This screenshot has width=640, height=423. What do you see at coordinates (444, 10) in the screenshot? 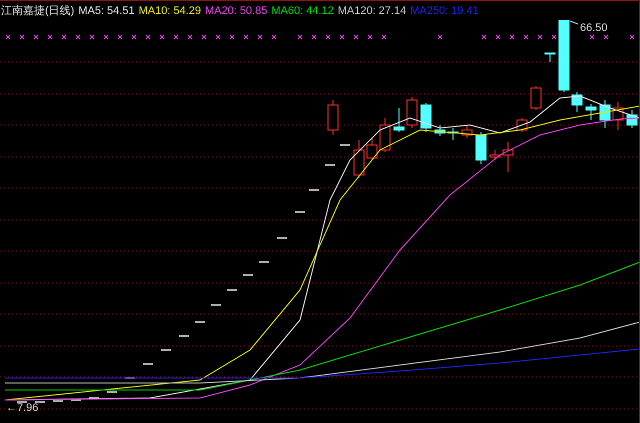
I see `moving-average-label: MA250: 19.41` at bounding box center [444, 10].